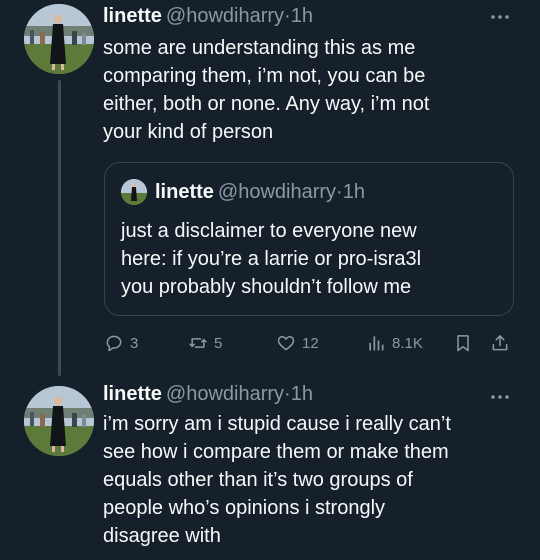 The image size is (540, 560). Describe the element at coordinates (266, 104) in the screenshot. I see `tweet-text-line: either, both or none. Any way, i’m not` at that location.